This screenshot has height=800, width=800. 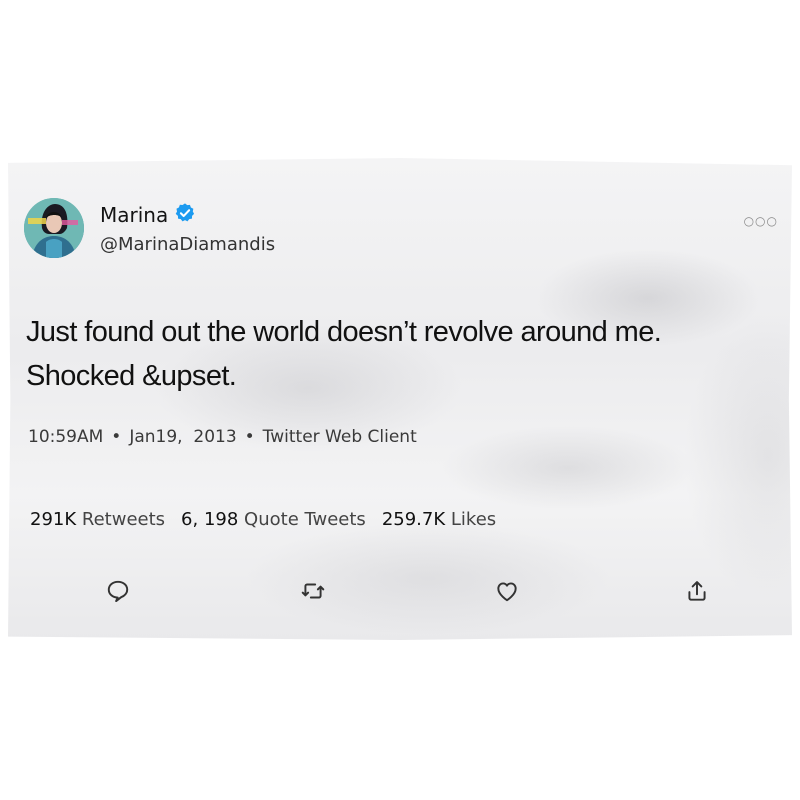 I want to click on retweet-icon, so click(x=313, y=593).